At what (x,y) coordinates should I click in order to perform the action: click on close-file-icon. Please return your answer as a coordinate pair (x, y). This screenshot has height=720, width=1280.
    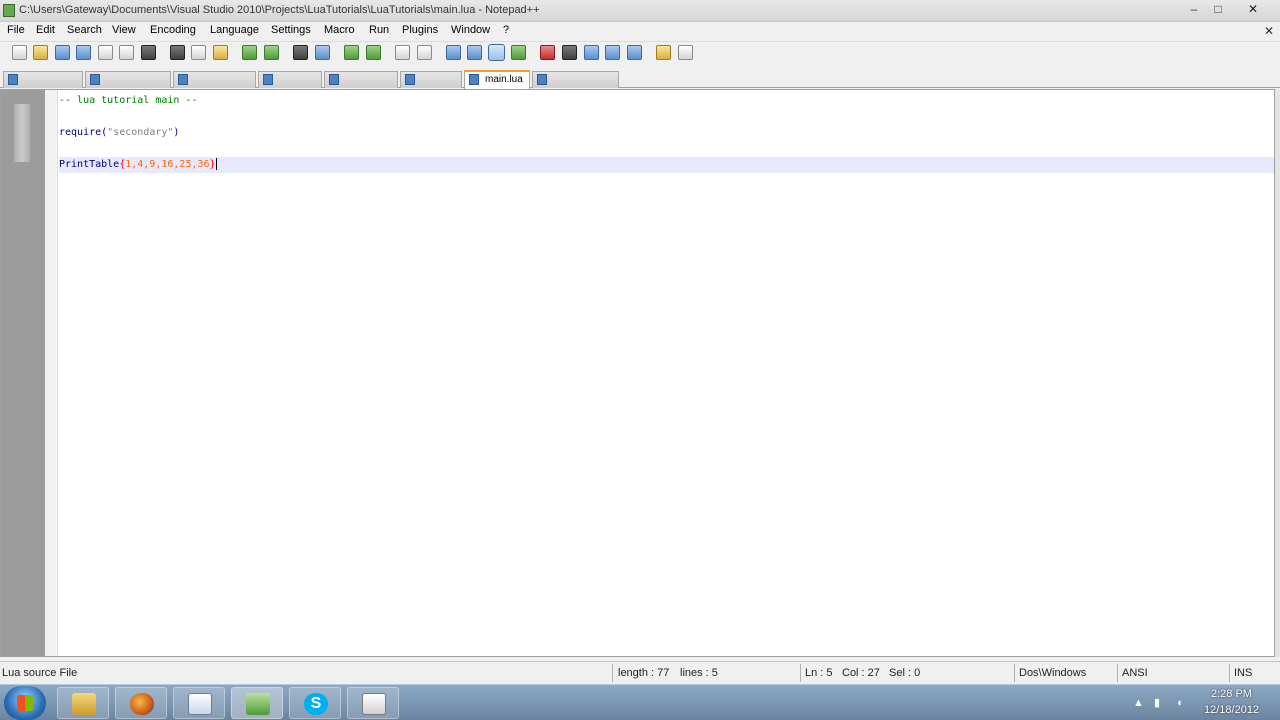
    Looking at the image, I should click on (105, 52).